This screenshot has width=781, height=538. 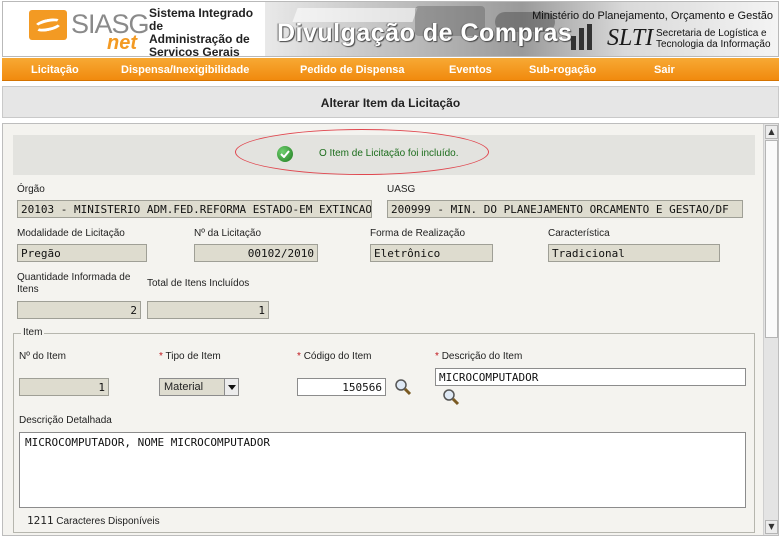 I want to click on caracteristica-label: Característica, so click(x=579, y=233).